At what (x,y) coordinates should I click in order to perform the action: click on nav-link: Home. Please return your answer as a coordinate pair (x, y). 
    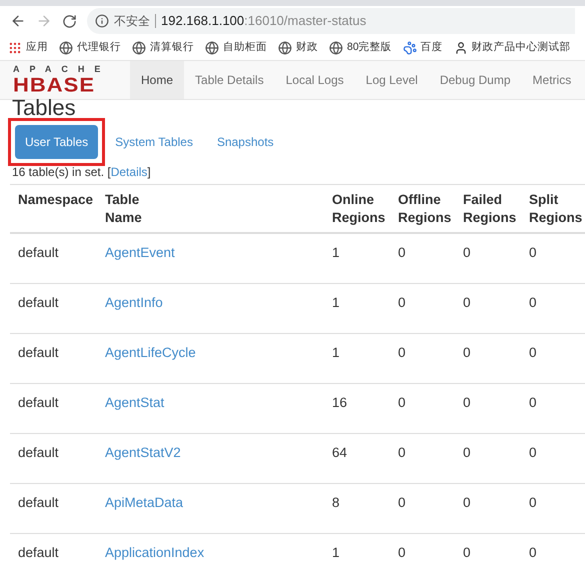
    Looking at the image, I should click on (157, 80).